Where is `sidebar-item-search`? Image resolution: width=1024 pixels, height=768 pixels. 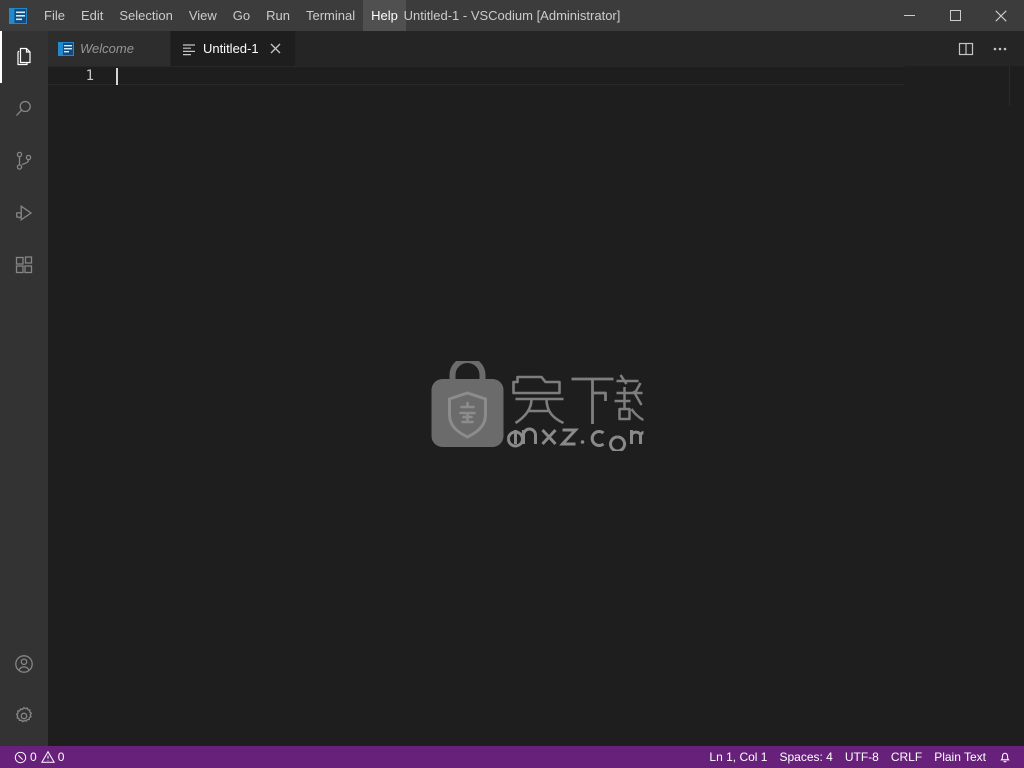 sidebar-item-search is located at coordinates (24, 109).